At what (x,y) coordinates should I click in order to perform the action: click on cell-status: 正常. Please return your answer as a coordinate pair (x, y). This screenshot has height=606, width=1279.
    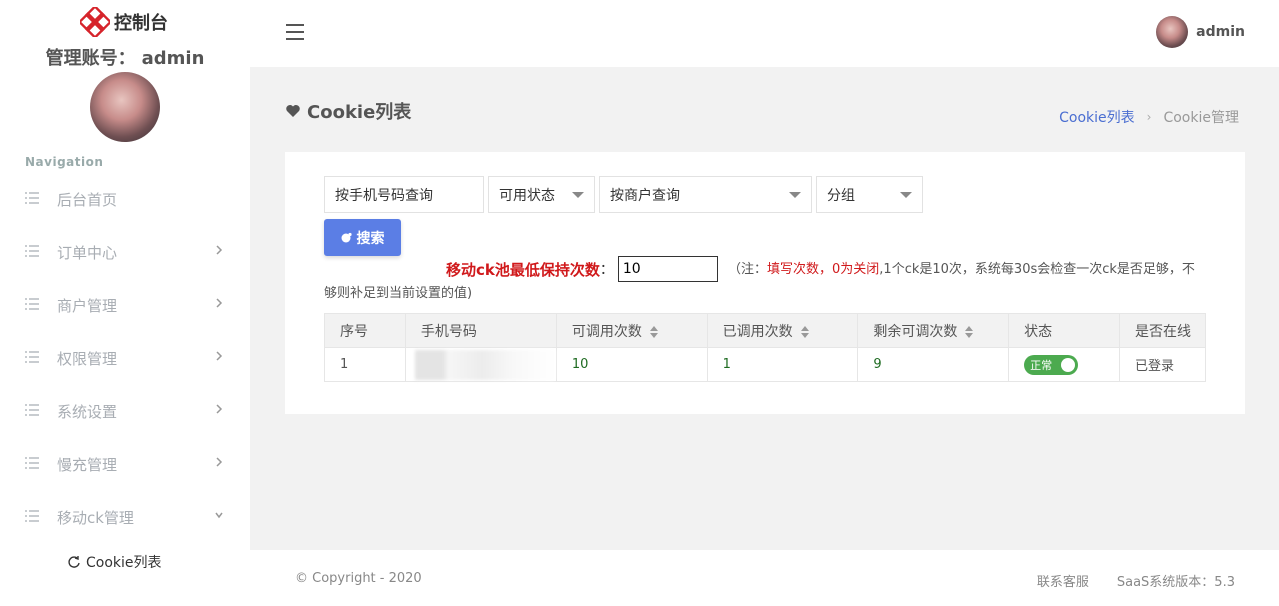
    Looking at the image, I should click on (1064, 364).